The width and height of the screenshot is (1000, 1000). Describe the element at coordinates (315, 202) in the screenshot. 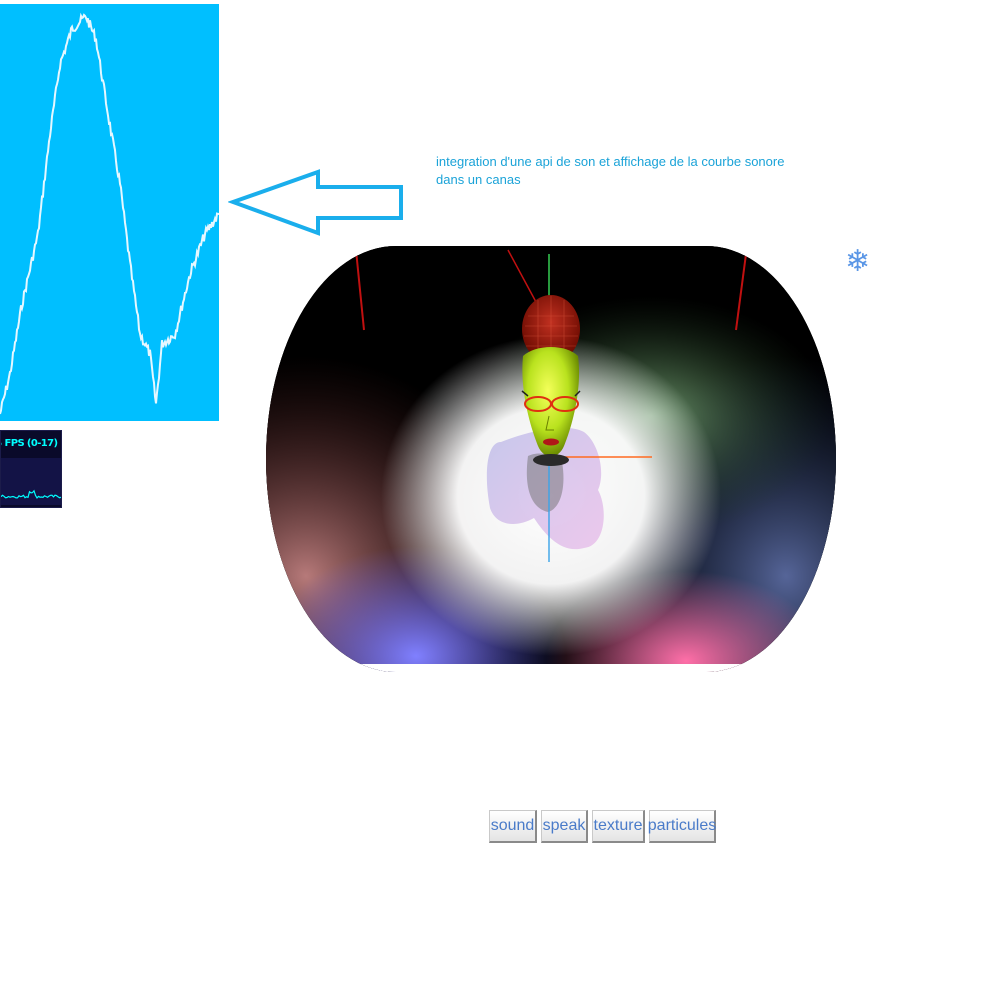

I see `arrow-left-icon` at that location.